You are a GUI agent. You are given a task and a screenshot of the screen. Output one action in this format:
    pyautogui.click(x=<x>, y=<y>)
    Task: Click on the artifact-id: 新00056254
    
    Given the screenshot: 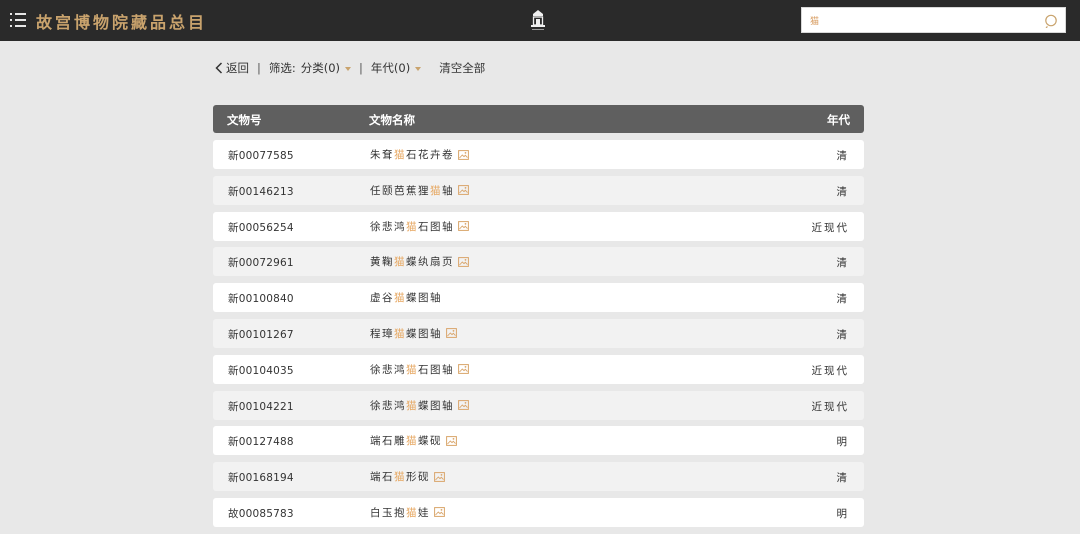 What is the action you would take?
    pyautogui.click(x=261, y=227)
    